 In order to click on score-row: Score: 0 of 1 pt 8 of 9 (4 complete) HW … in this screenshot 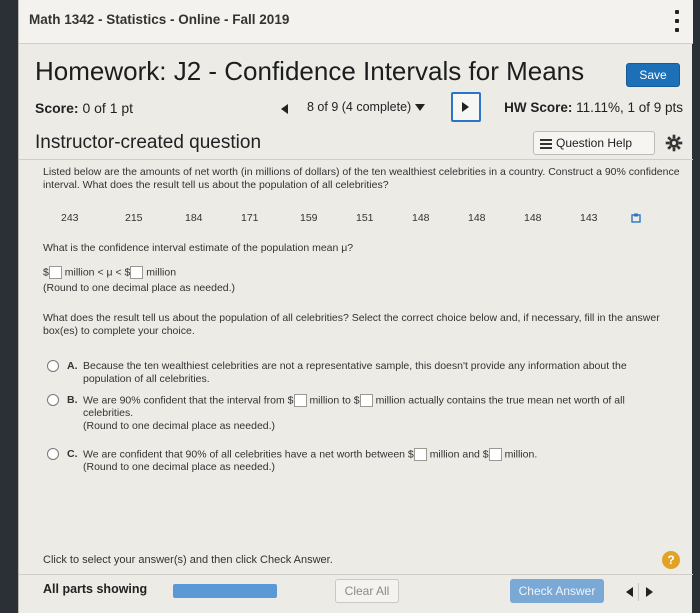, I will do `click(356, 108)`.